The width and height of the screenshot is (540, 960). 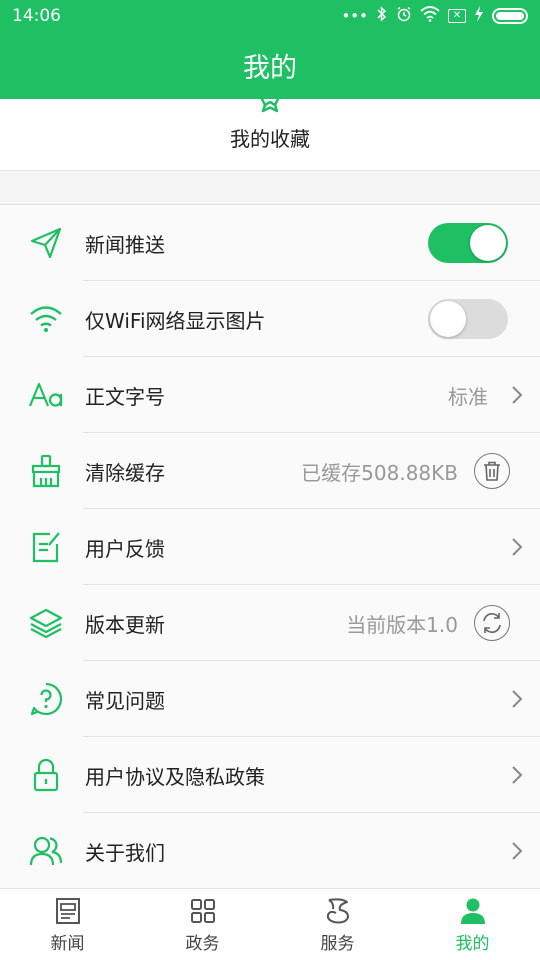 I want to click on bottom-tab-bar: 新闻 政务 服务 我的, so click(x=270, y=924).